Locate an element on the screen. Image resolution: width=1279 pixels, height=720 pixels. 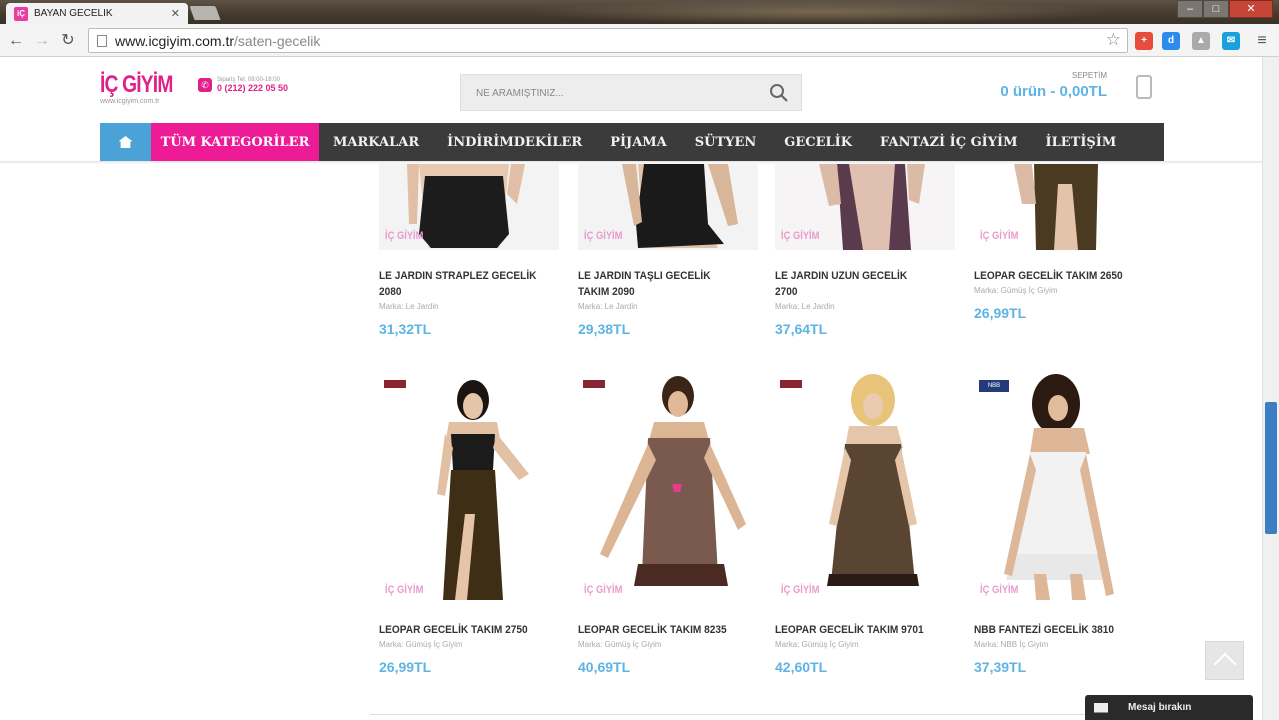
cart-summary: SEPETİM 0 ürün - 0,00TL is located at coordinates (1046, 85).